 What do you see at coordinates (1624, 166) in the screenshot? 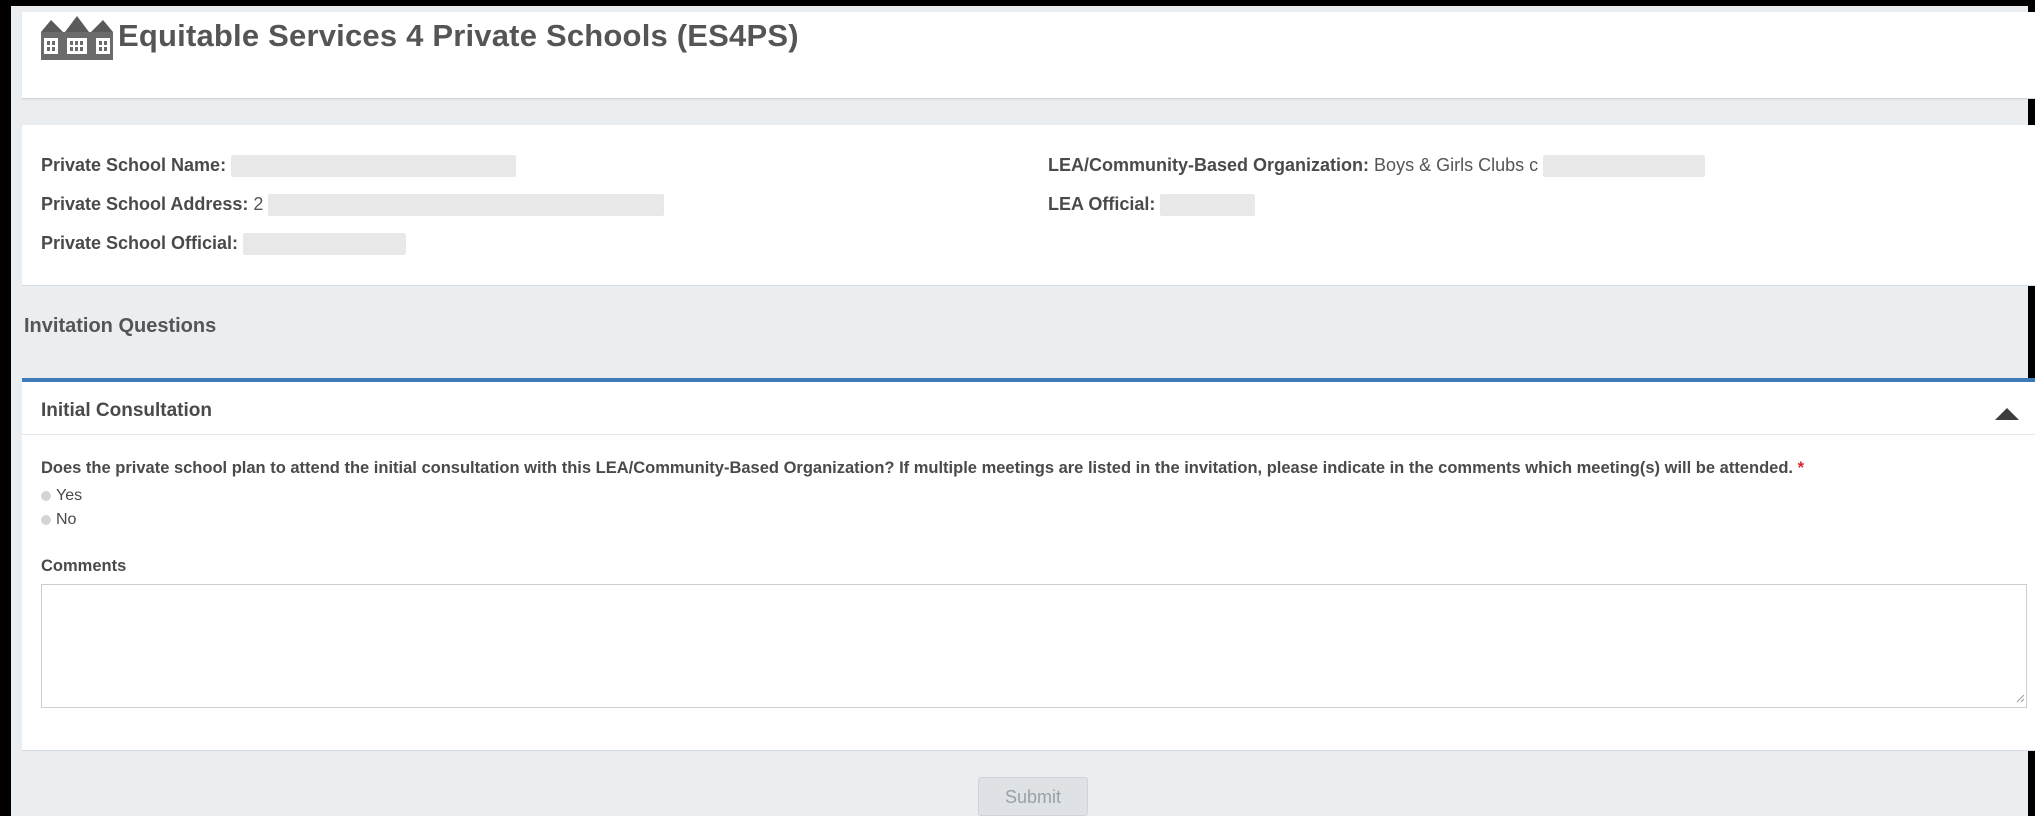
I see `redacted-lea-org` at bounding box center [1624, 166].